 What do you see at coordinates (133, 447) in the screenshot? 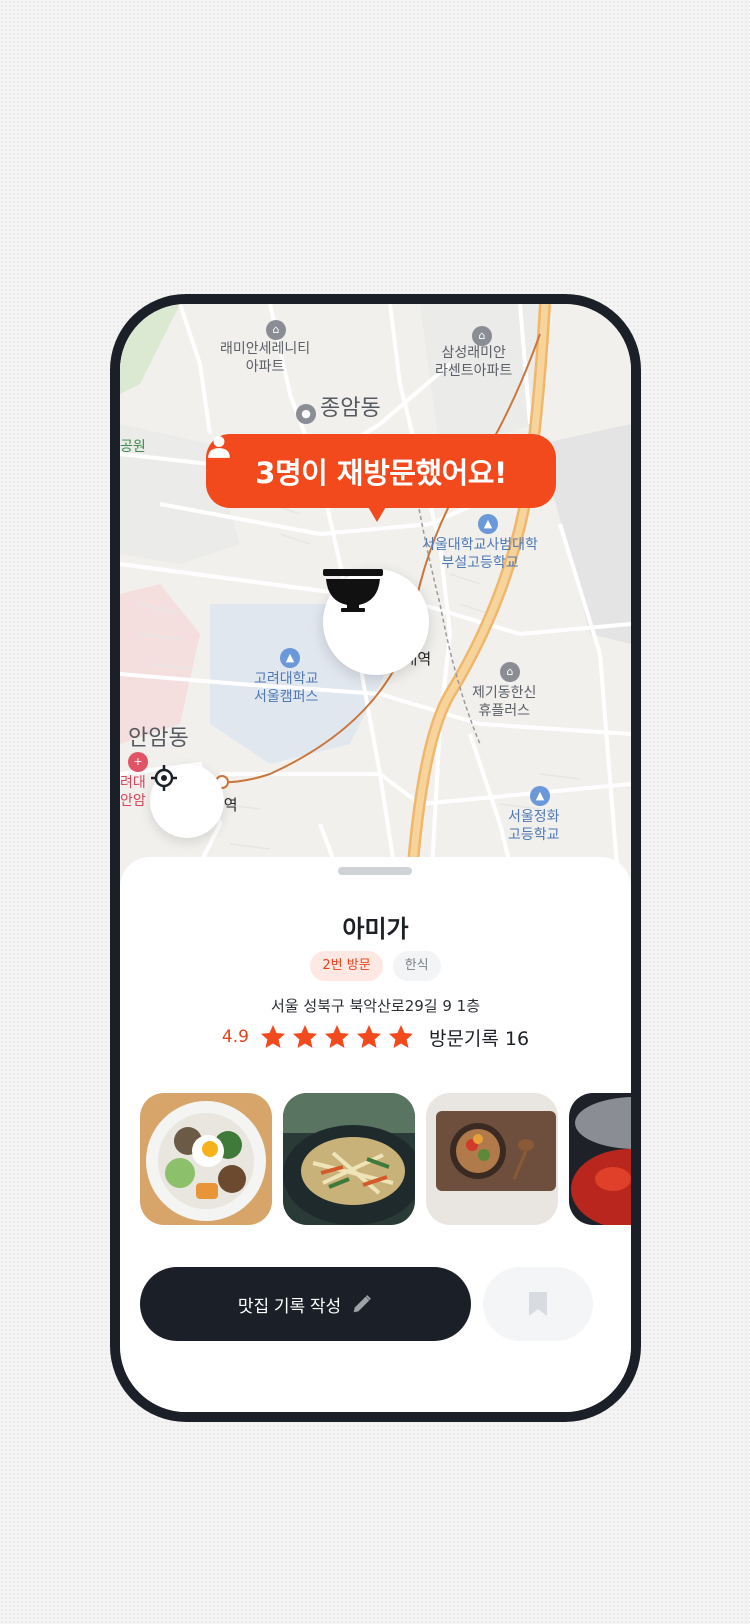
I see `map-label-park: 공원` at bounding box center [133, 447].